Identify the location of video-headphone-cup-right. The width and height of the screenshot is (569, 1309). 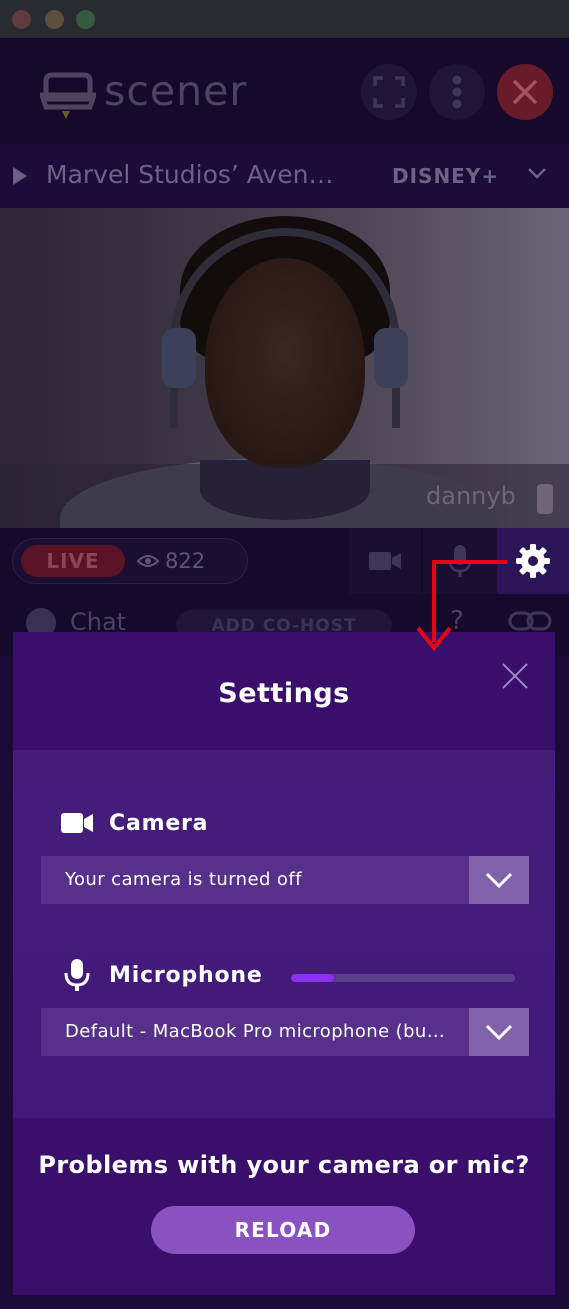
(391, 358).